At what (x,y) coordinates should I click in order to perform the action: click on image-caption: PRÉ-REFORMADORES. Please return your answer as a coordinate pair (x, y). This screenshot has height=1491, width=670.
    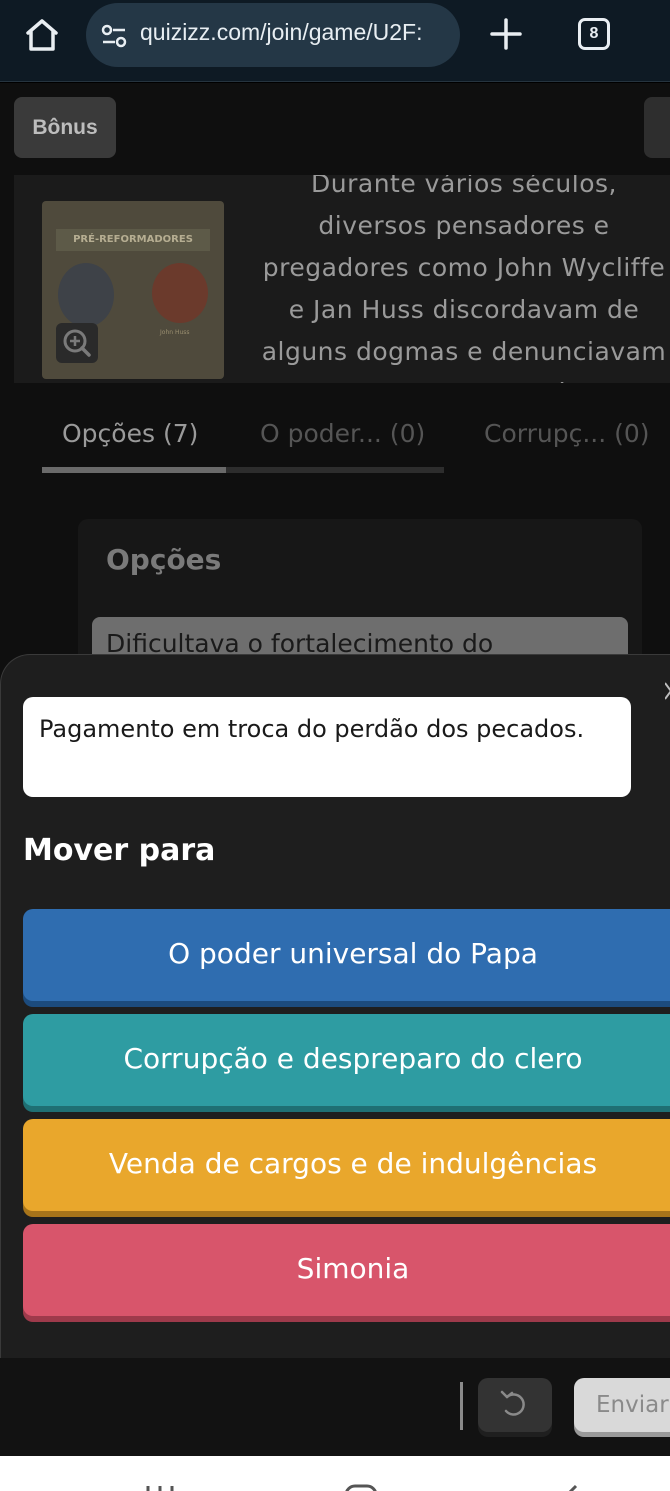
    Looking at the image, I should click on (133, 240).